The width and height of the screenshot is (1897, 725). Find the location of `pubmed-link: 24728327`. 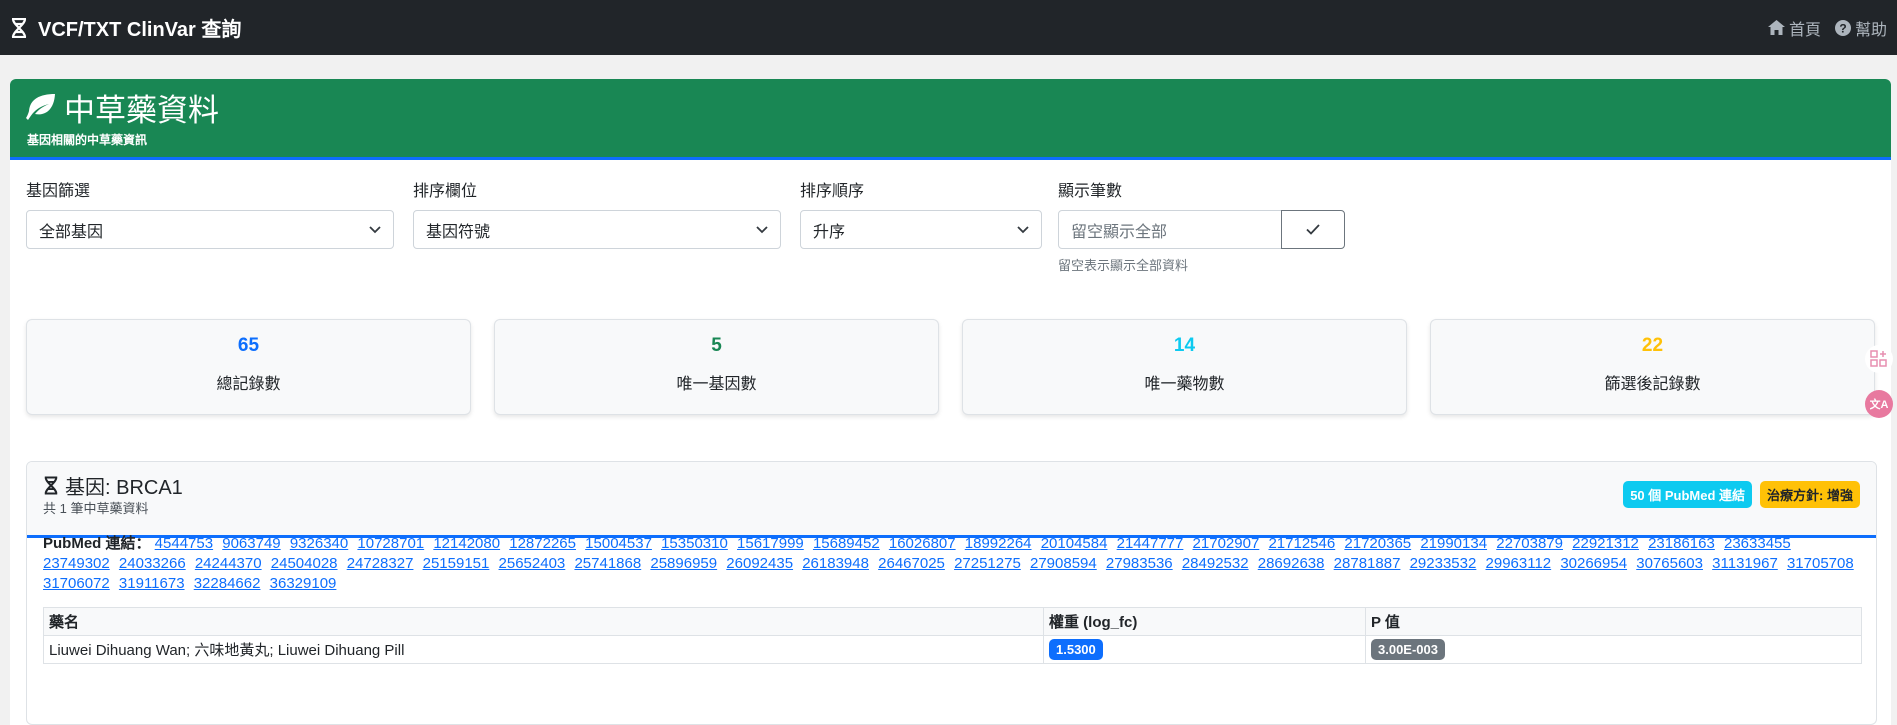

pubmed-link: 24728327 is located at coordinates (380, 563).